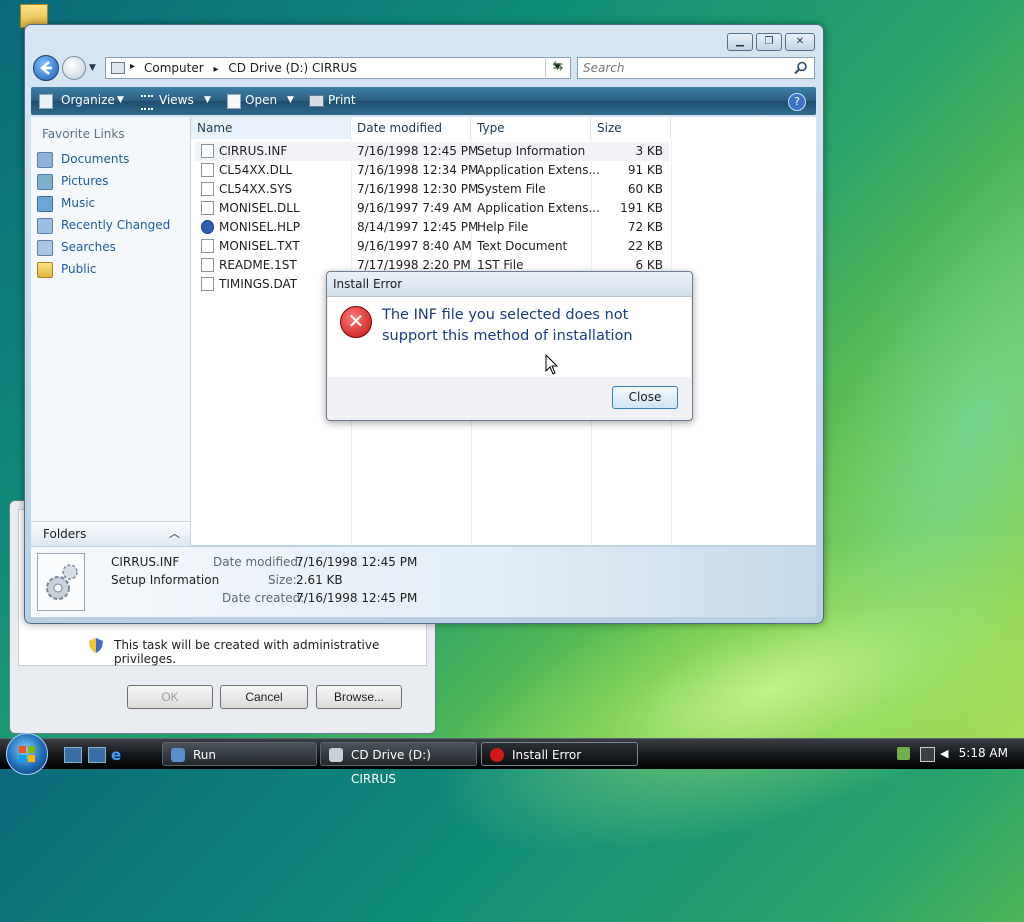 The image size is (1024, 922). Describe the element at coordinates (45, 270) in the screenshot. I see `public-folder-icon` at that location.